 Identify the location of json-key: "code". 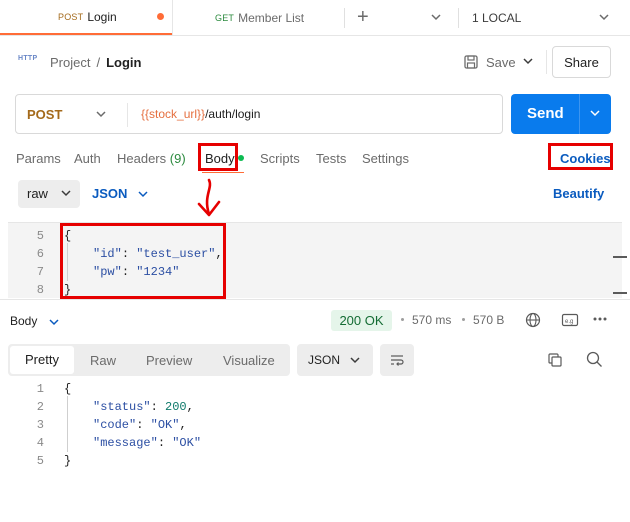
(115, 425).